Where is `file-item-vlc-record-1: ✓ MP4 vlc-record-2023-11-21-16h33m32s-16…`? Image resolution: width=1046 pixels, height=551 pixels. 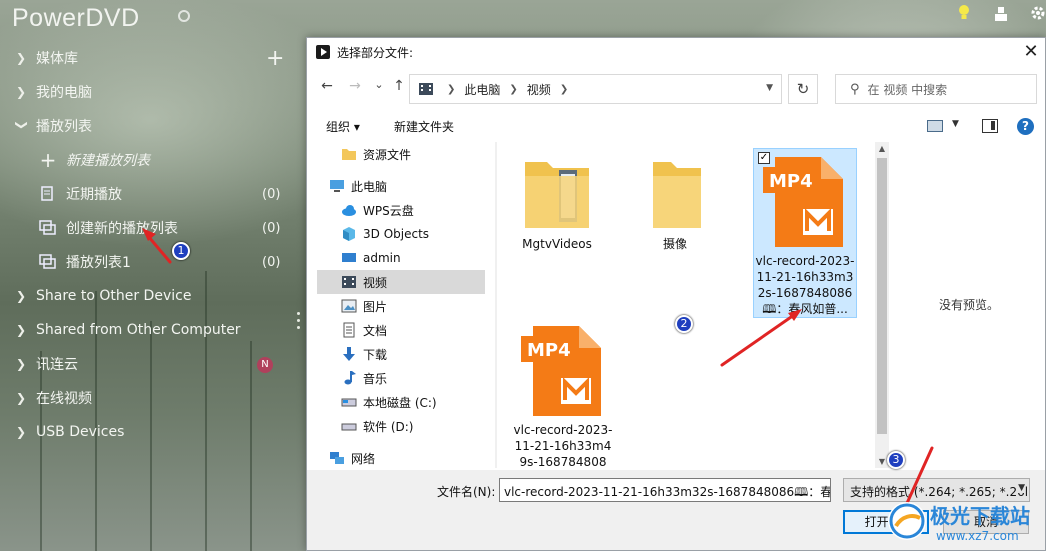
file-item-vlc-record-1: ✓ MP4 vlc-record-2023-11-21-16h33m32s-16… is located at coordinates (805, 233).